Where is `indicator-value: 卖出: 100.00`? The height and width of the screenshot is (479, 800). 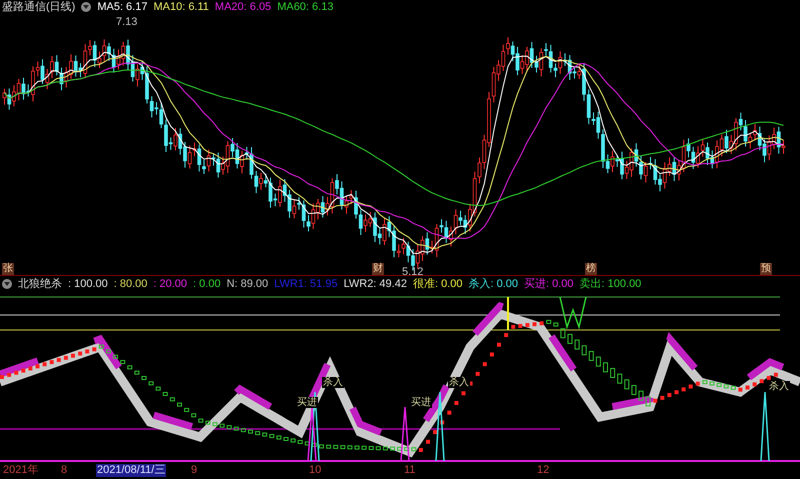
indicator-value: 卖出: 100.00 is located at coordinates (611, 284).